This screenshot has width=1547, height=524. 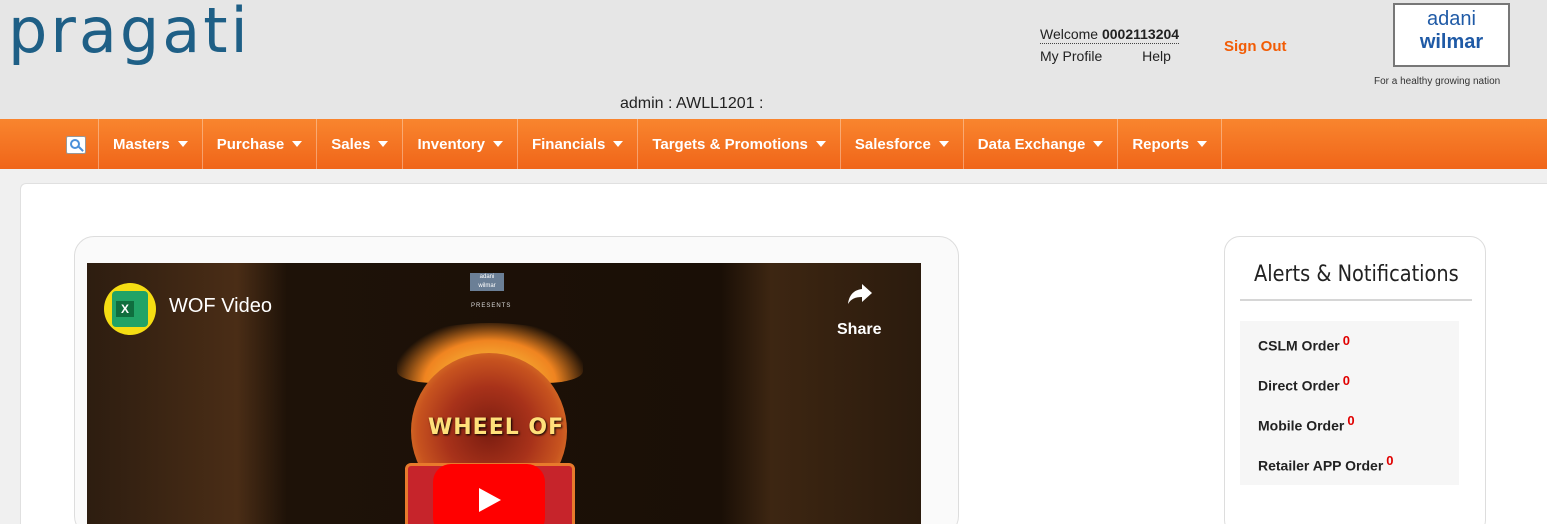 I want to click on thumbnail-text: WHEEL OF, so click(x=496, y=427).